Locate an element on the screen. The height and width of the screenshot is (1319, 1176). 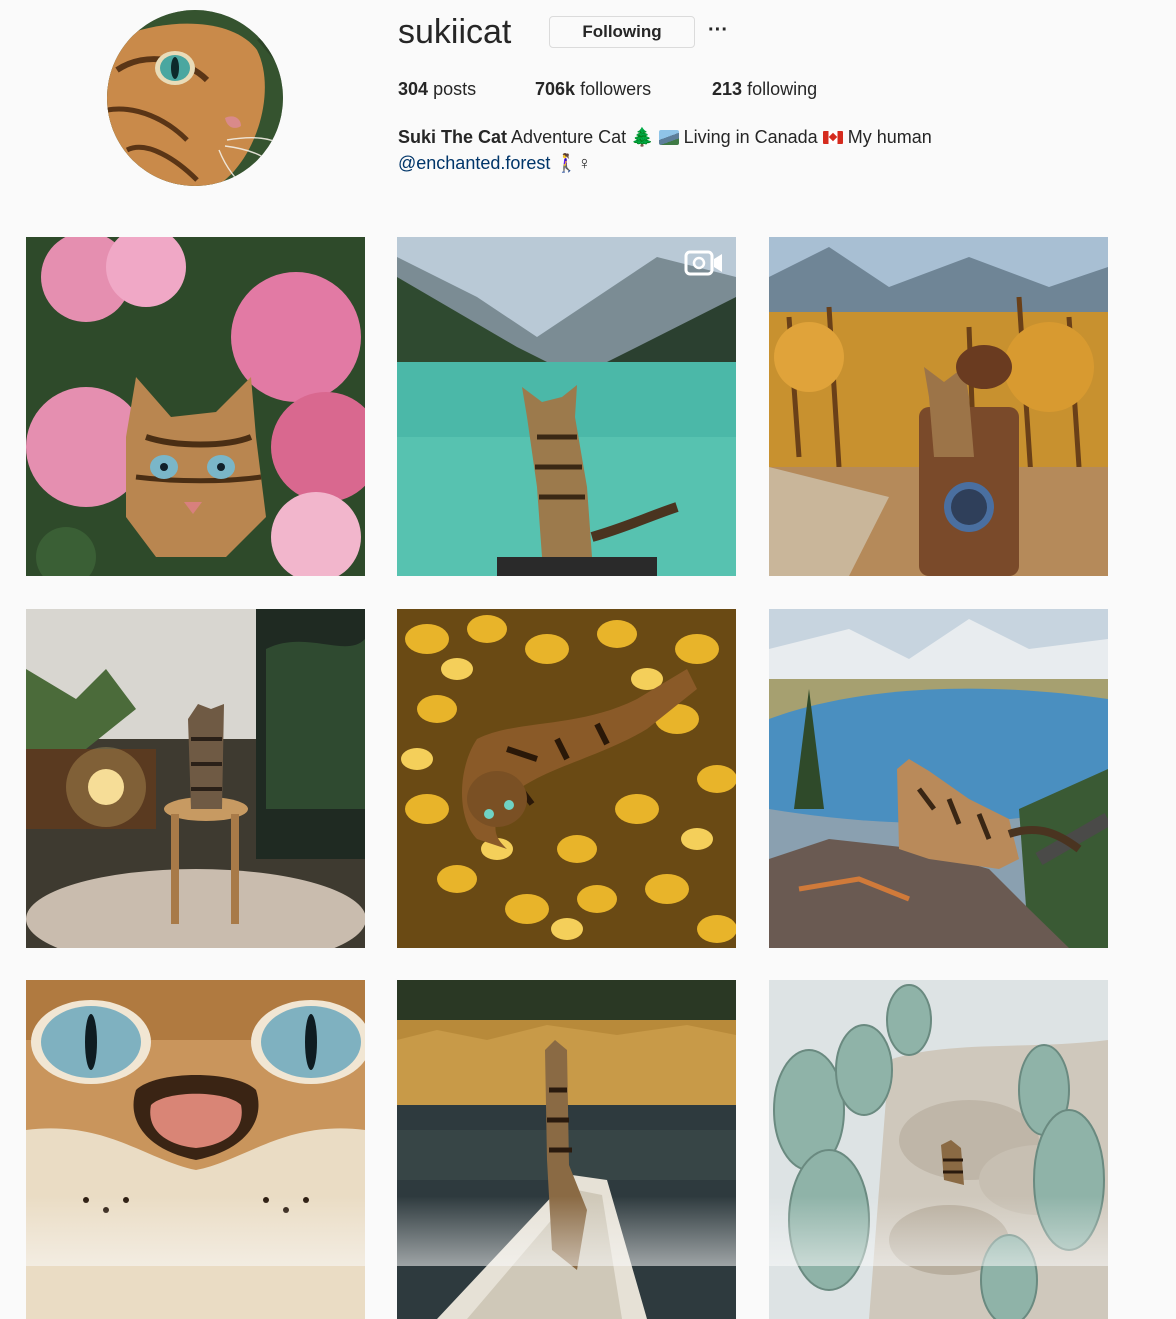
cat-avatar-icon is located at coordinates (195, 98).